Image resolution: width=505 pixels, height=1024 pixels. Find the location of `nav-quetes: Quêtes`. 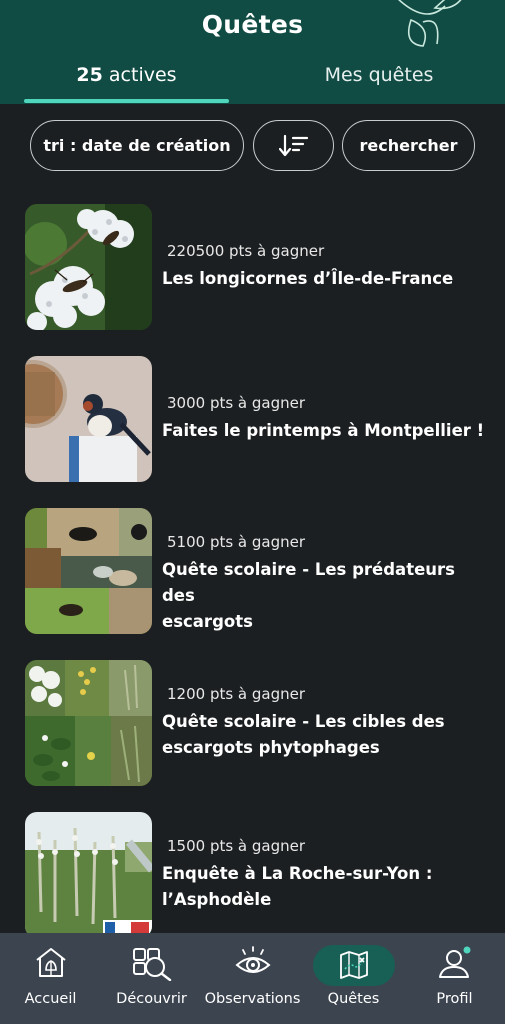

nav-quetes: Quêtes is located at coordinates (353, 978).